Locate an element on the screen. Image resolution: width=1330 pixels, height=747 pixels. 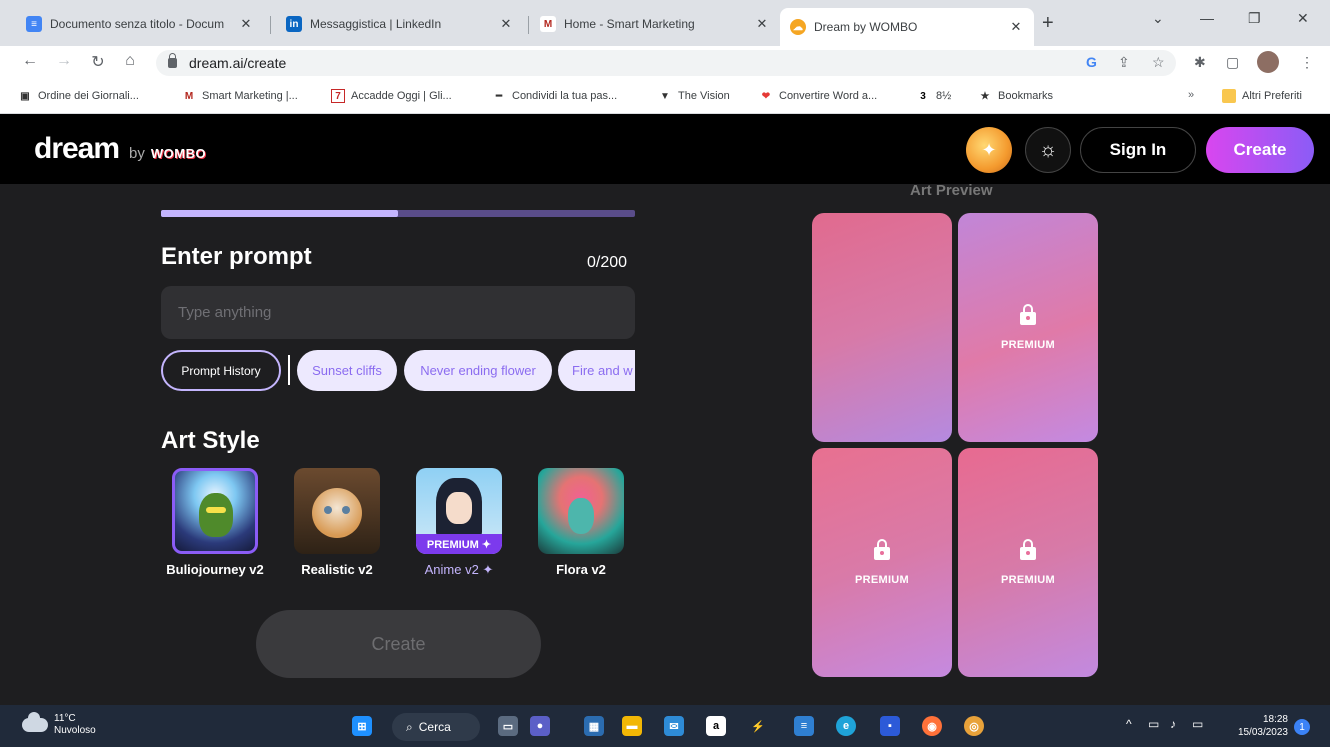
notification-badge: 1 is located at coordinates (1302, 727).